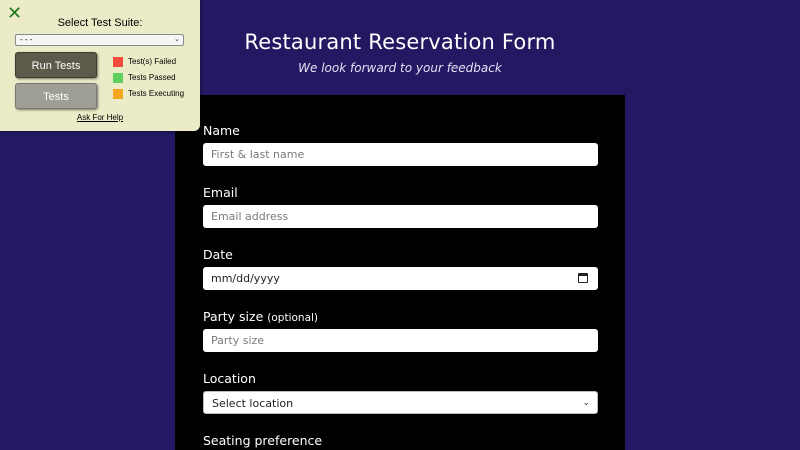 The width and height of the screenshot is (800, 450). Describe the element at coordinates (118, 94) in the screenshot. I see `executing-swatch` at that location.